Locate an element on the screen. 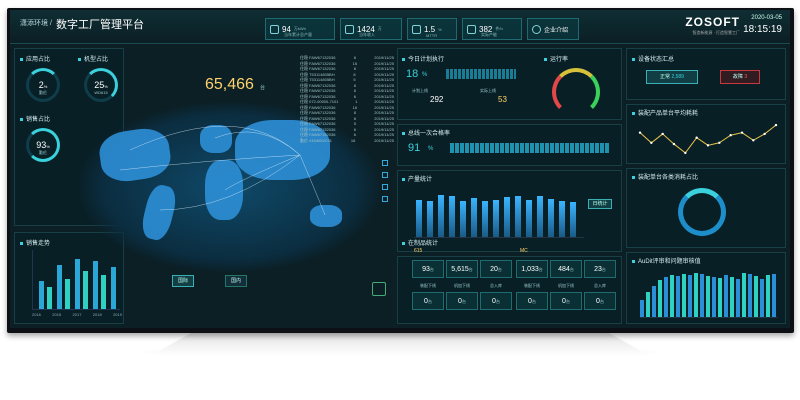 The height and width of the screenshot is (400, 800). stock-label: 装配下线 is located at coordinates (428, 285).